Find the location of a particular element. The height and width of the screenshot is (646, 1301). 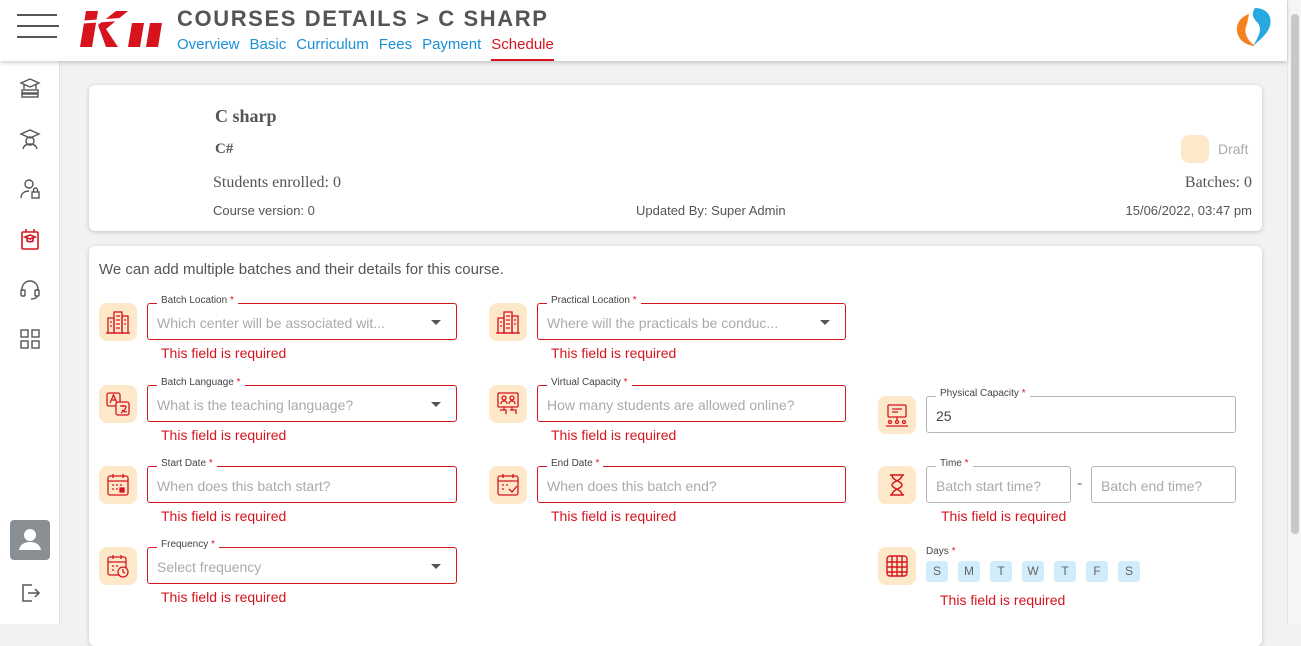

user-lock-icon is located at coordinates (30, 189).